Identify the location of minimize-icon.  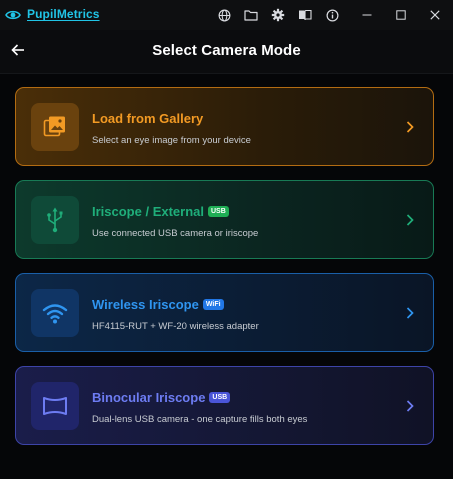
(367, 15).